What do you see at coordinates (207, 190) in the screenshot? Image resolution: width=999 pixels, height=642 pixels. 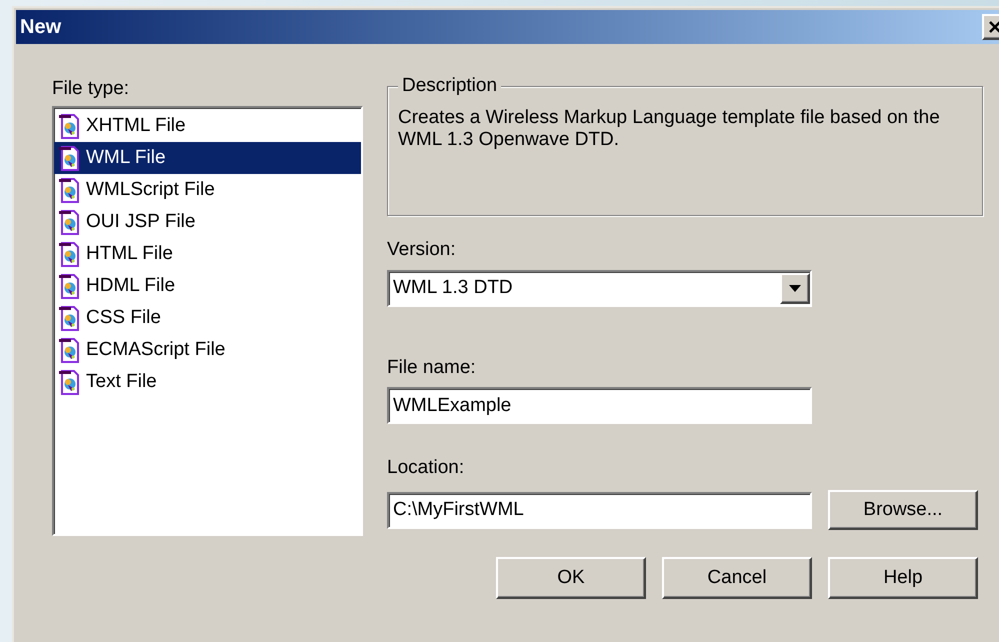 I see `file-type-item: WMLScript File` at bounding box center [207, 190].